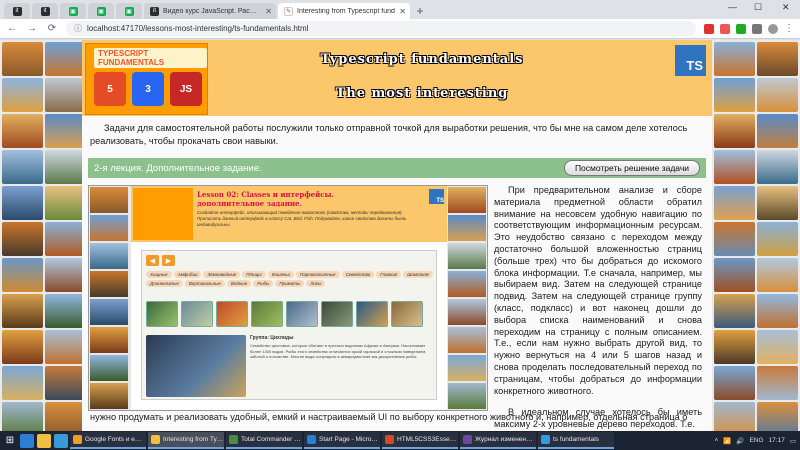 The height and width of the screenshot is (450, 800). Describe the element at coordinates (631, 168) in the screenshot. I see `view-solution-button: Посмотреть решение задачи` at that location.